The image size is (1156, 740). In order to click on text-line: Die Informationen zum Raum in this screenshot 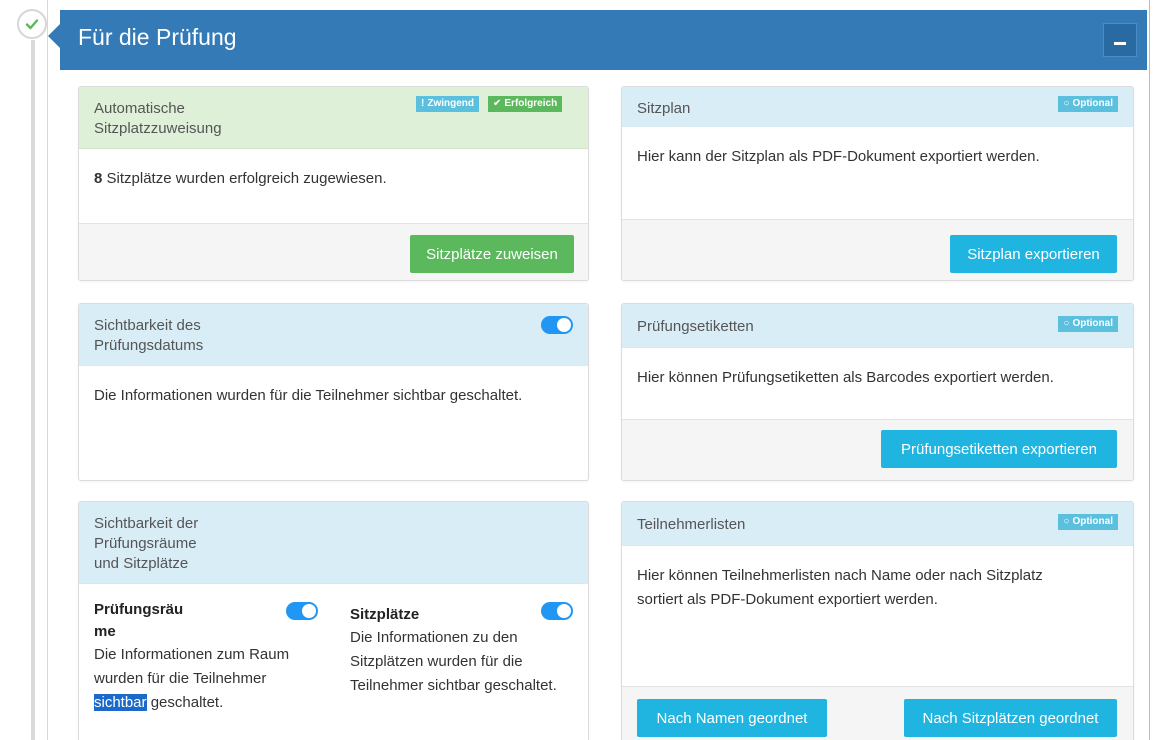, I will do `click(192, 654)`.